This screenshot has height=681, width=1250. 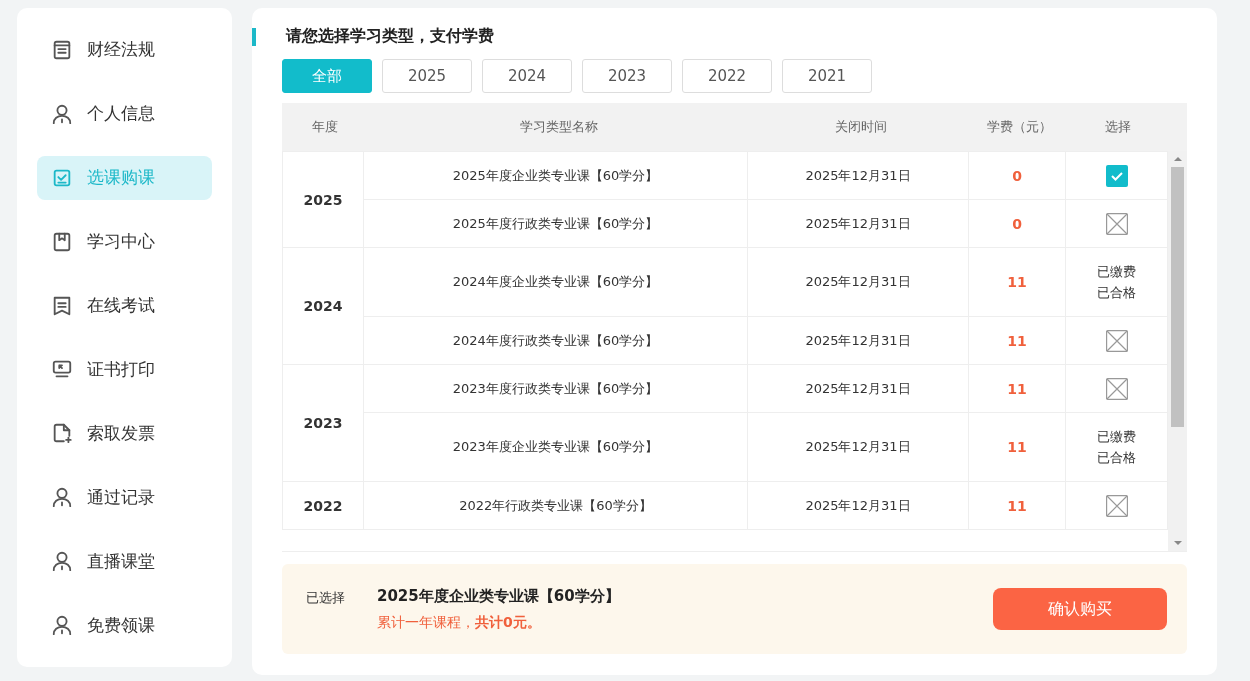 I want to click on column-header: 学费（元）, so click(x=1019, y=127).